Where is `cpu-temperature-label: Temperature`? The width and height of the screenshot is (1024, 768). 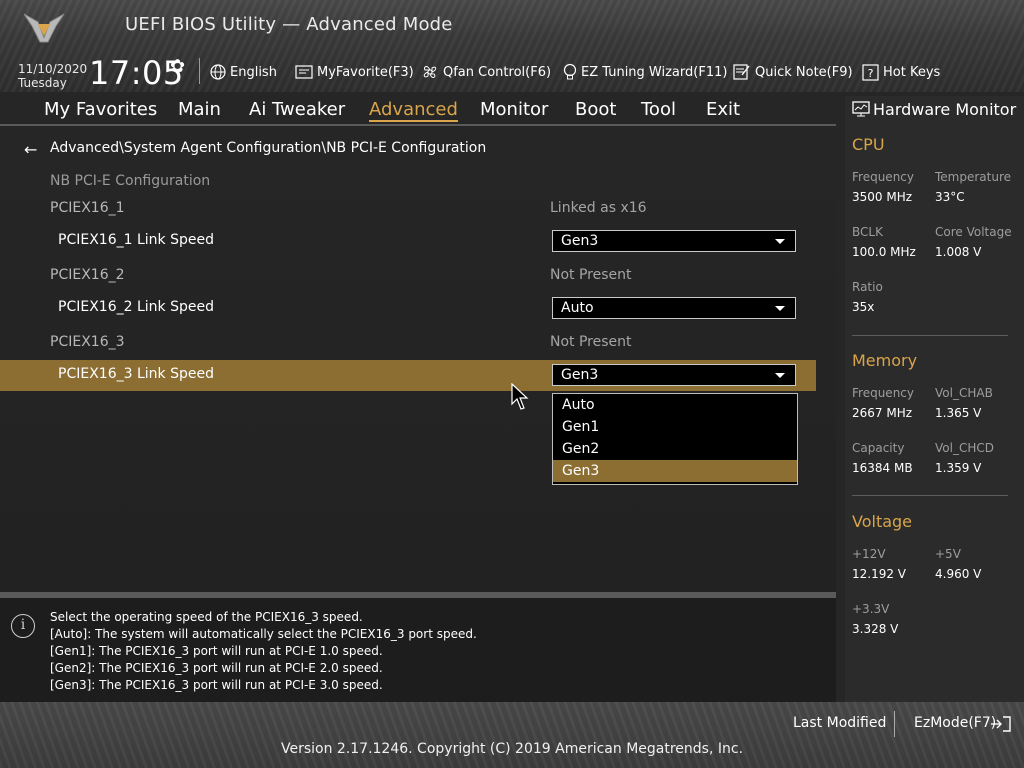
cpu-temperature-label: Temperature is located at coordinates (973, 177).